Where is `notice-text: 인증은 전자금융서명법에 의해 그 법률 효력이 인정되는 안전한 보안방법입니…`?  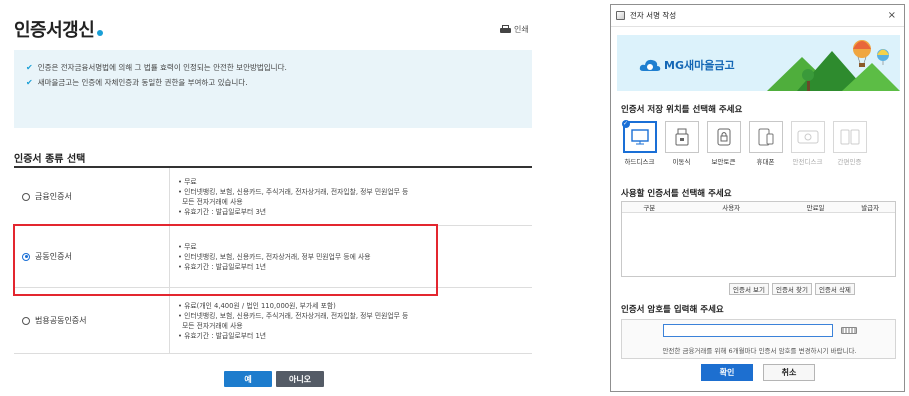
notice-text: 인증은 전자금융서명법에 의해 그 법률 효력이 인정되는 안전한 보안방법입니… is located at coordinates (162, 67).